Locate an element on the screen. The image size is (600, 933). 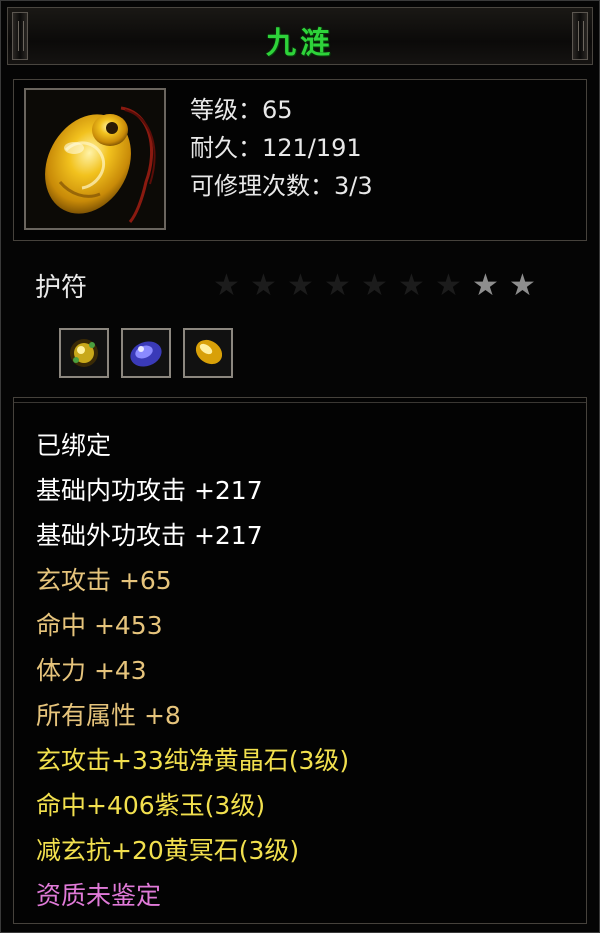
attribute-line: 所有属性 +8 is located at coordinates (108, 715).